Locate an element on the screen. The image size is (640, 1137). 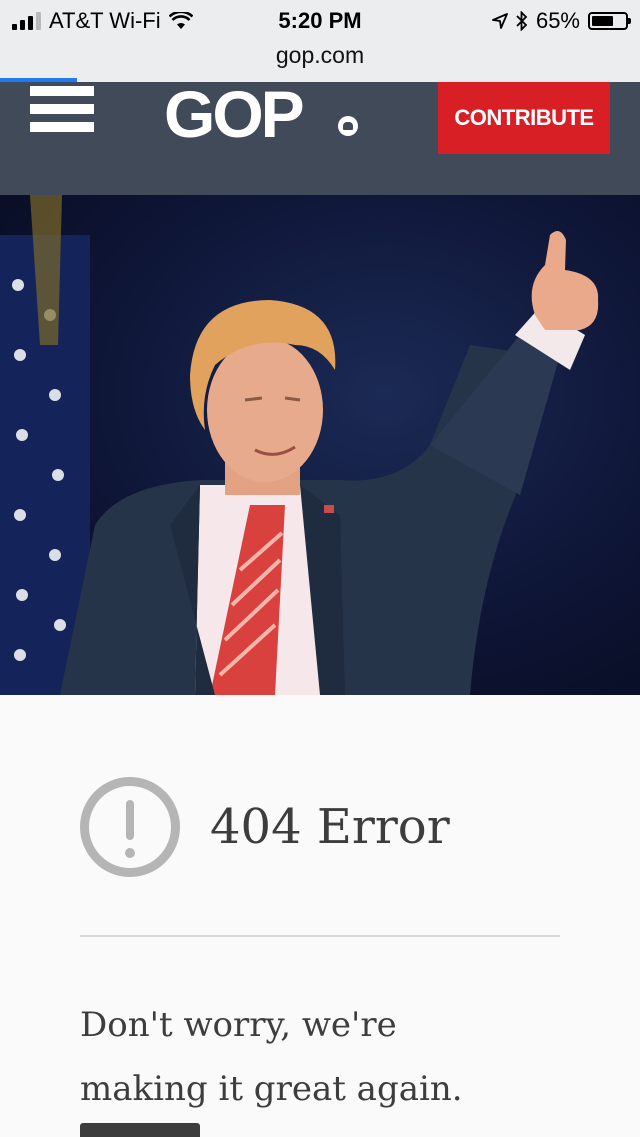
battery-icon is located at coordinates (609, 21).